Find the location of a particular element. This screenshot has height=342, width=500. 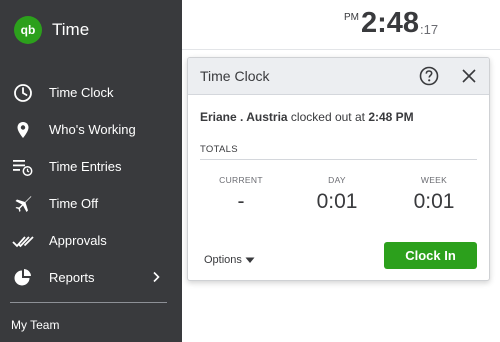

total-day: DAY 0:01 is located at coordinates (337, 194).